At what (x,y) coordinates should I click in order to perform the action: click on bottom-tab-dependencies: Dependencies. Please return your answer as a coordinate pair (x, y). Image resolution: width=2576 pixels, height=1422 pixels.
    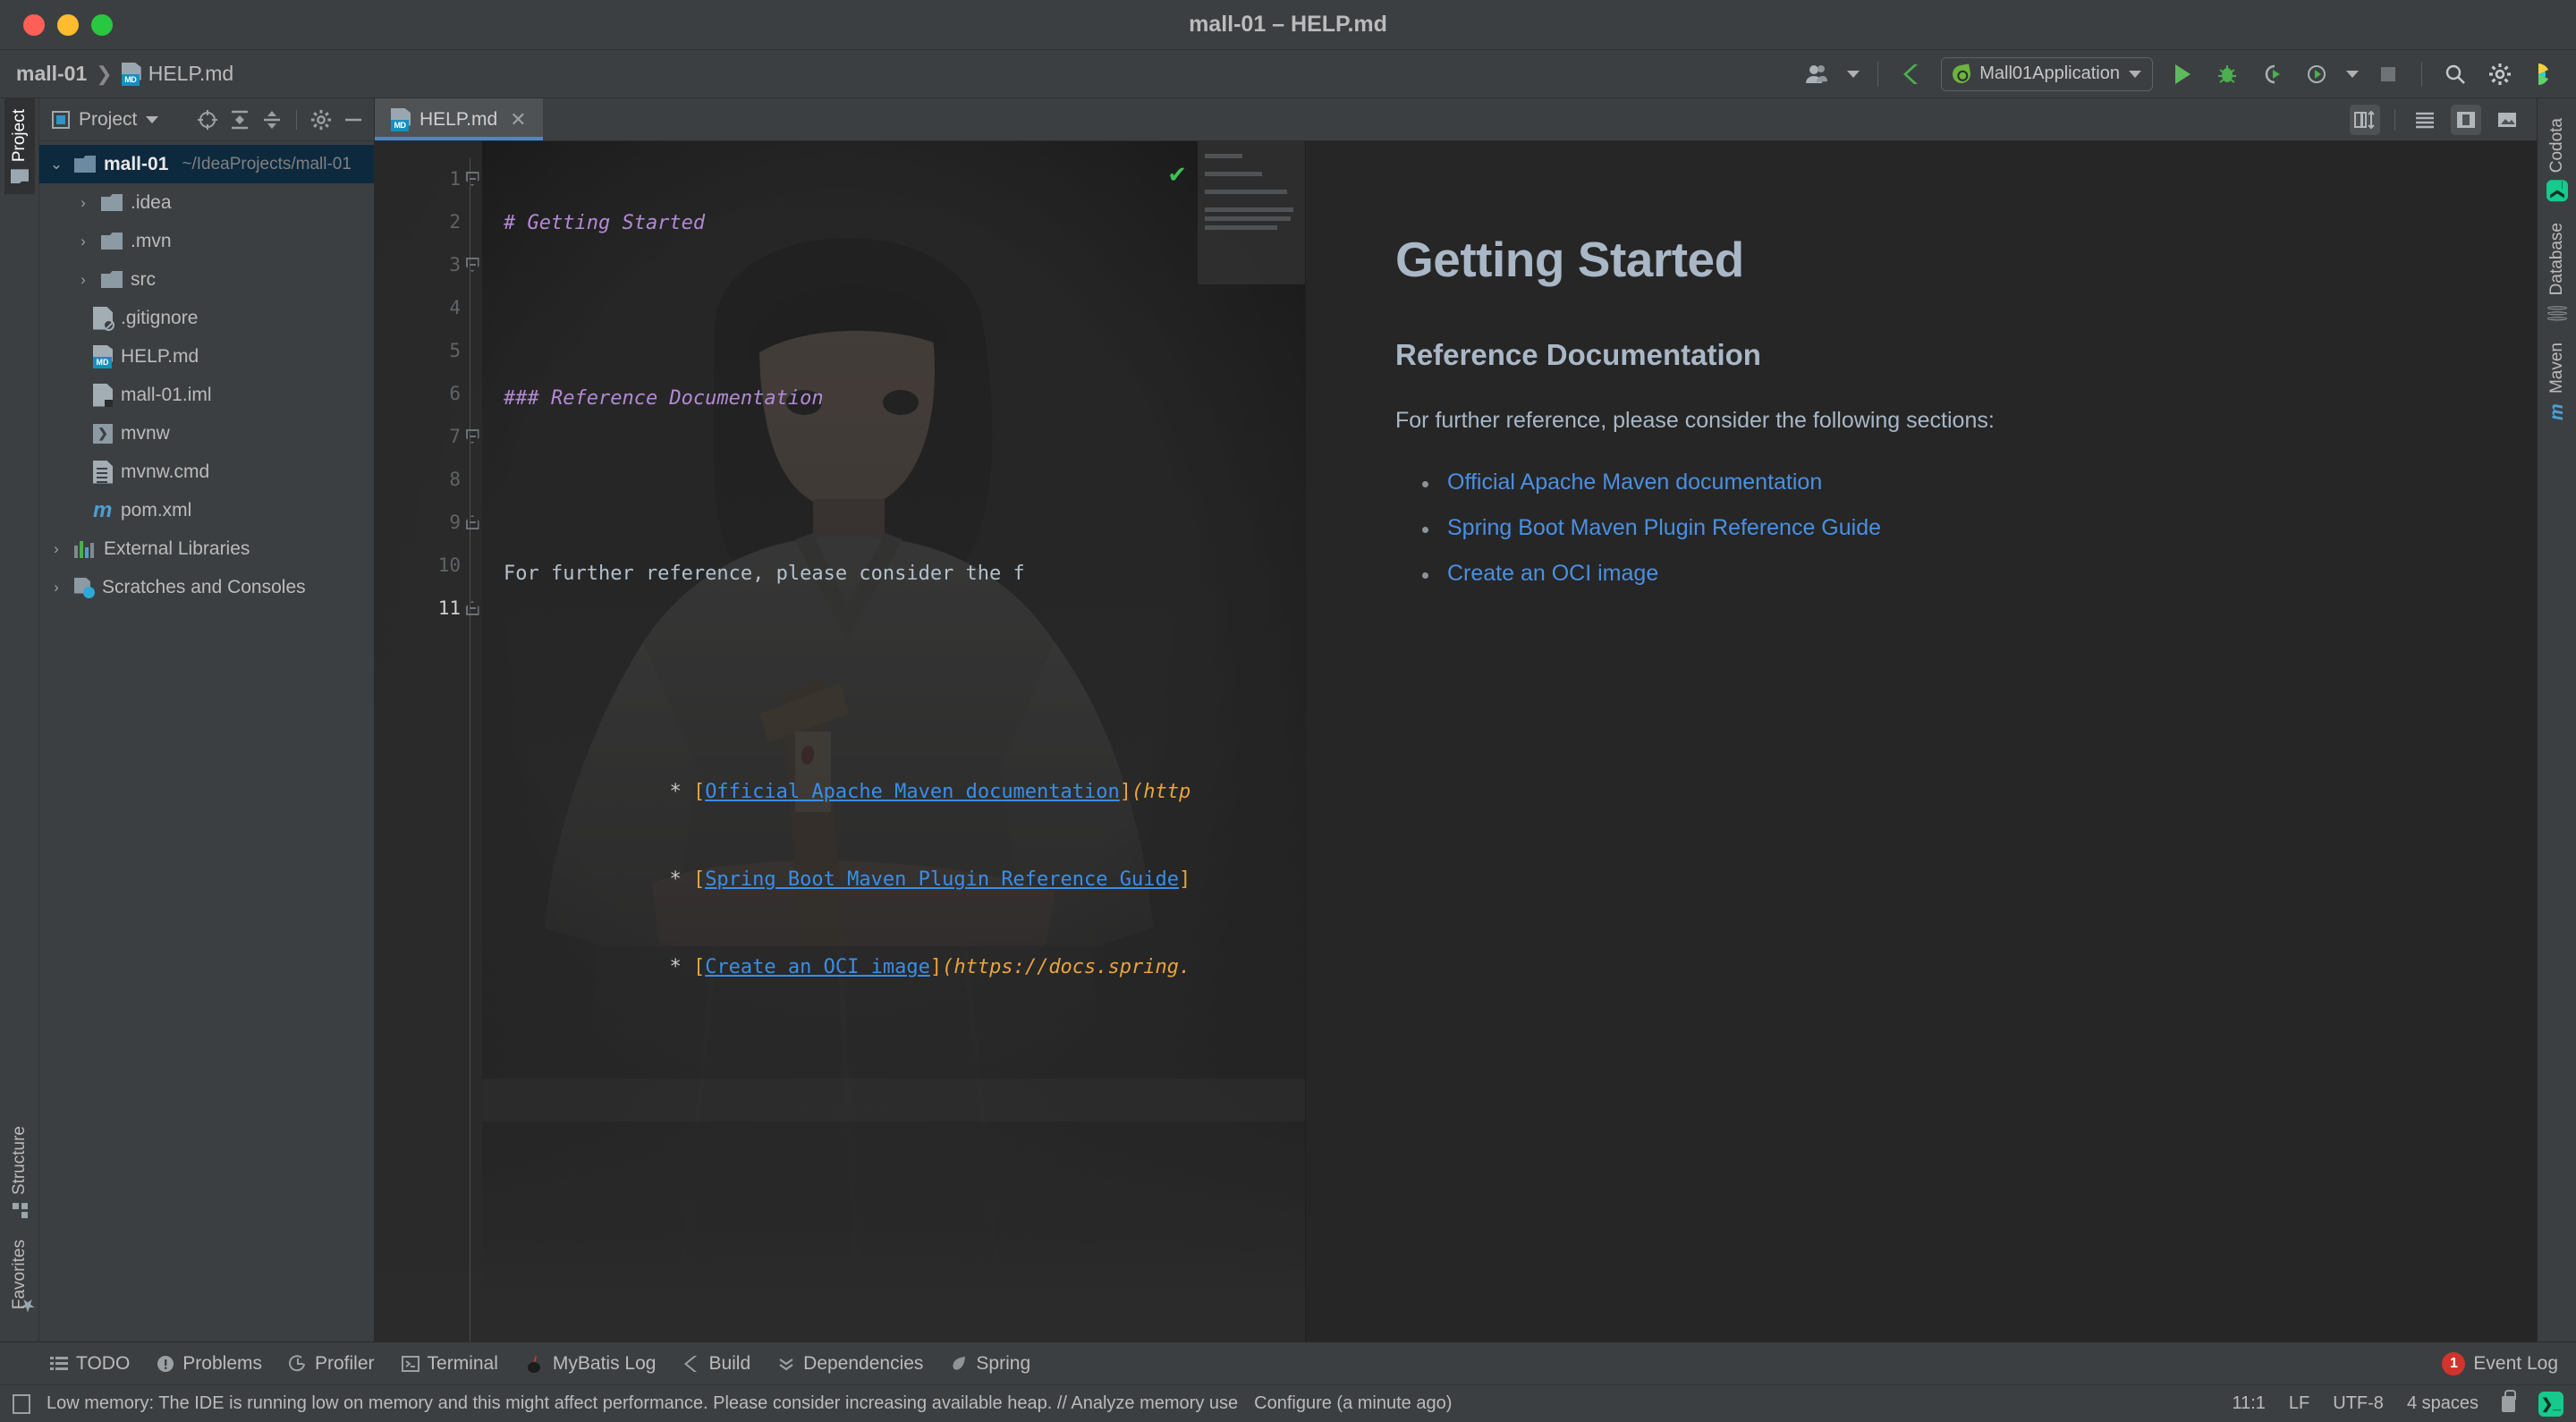
    Looking at the image, I should click on (850, 1364).